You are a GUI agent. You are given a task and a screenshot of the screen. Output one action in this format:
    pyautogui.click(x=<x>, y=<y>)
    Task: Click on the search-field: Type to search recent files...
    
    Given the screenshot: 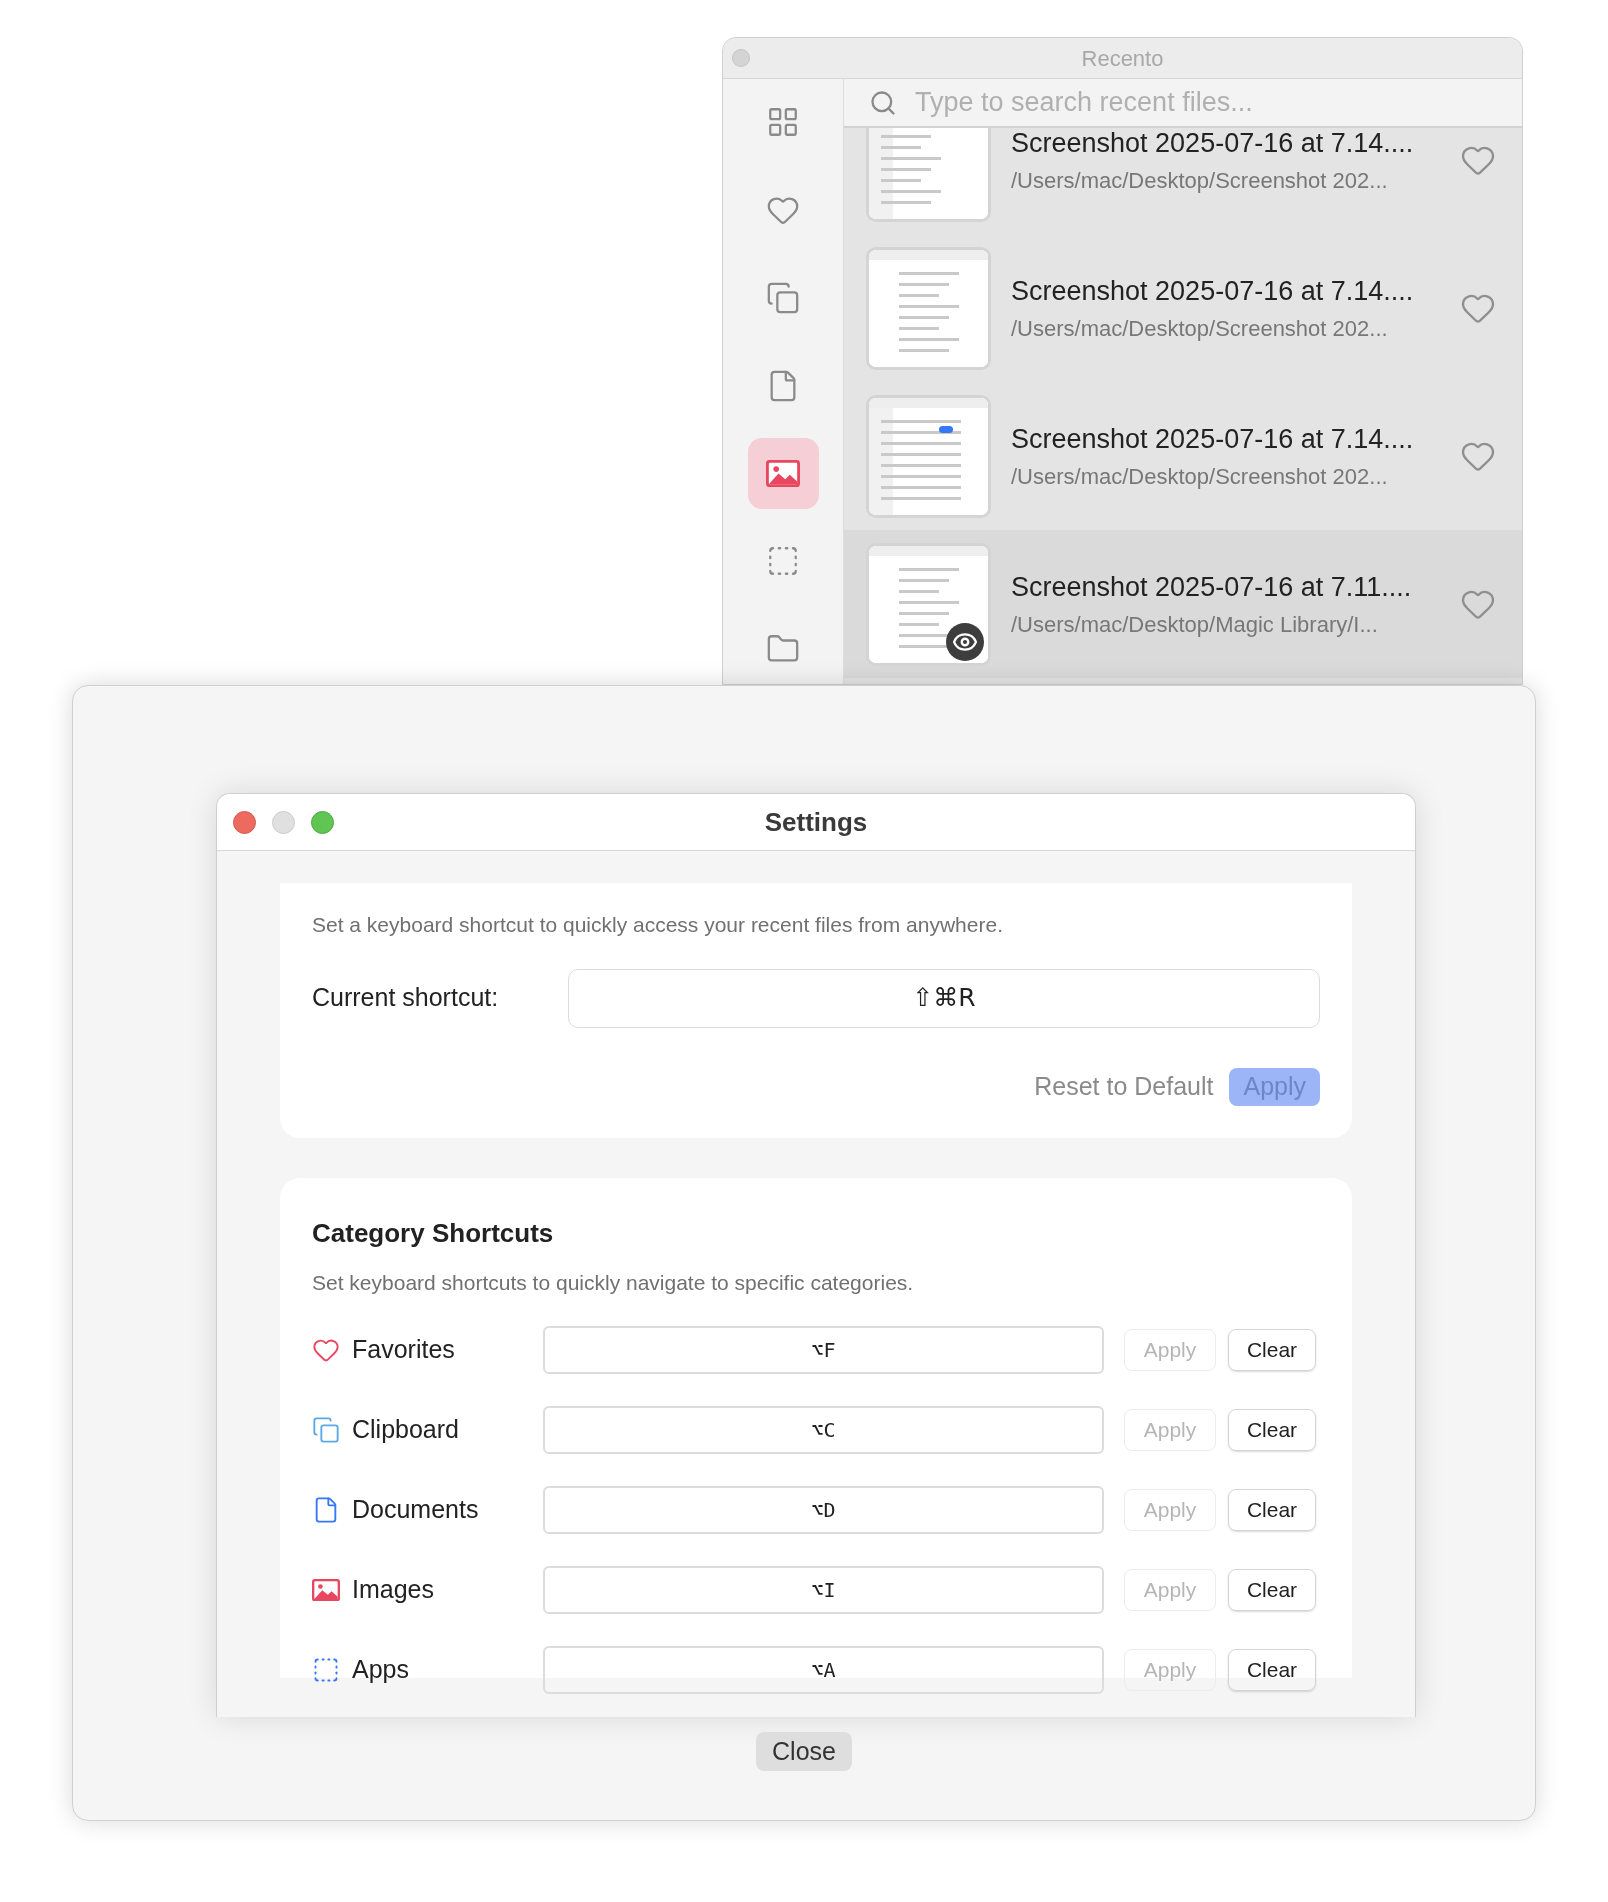 What is the action you would take?
    pyautogui.click(x=1218, y=102)
    